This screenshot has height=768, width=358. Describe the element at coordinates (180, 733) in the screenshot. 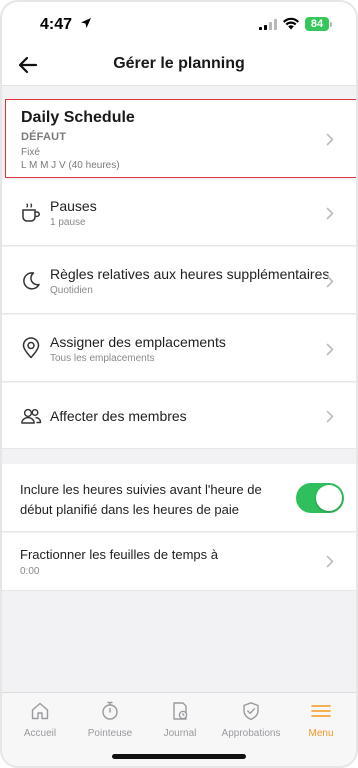

I see `tab-label: Journal` at that location.